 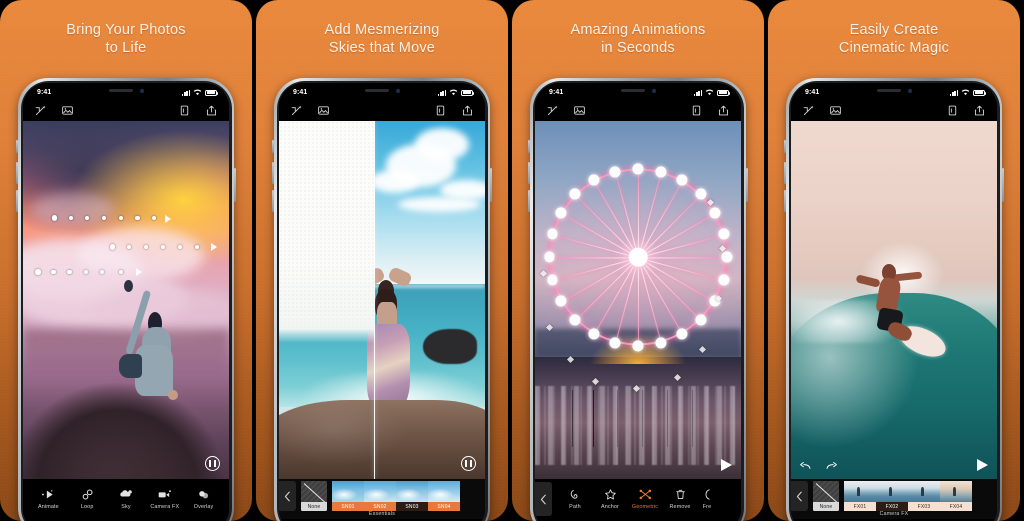 What do you see at coordinates (348, 496) in the screenshot?
I see `preset-item: SN01` at bounding box center [348, 496].